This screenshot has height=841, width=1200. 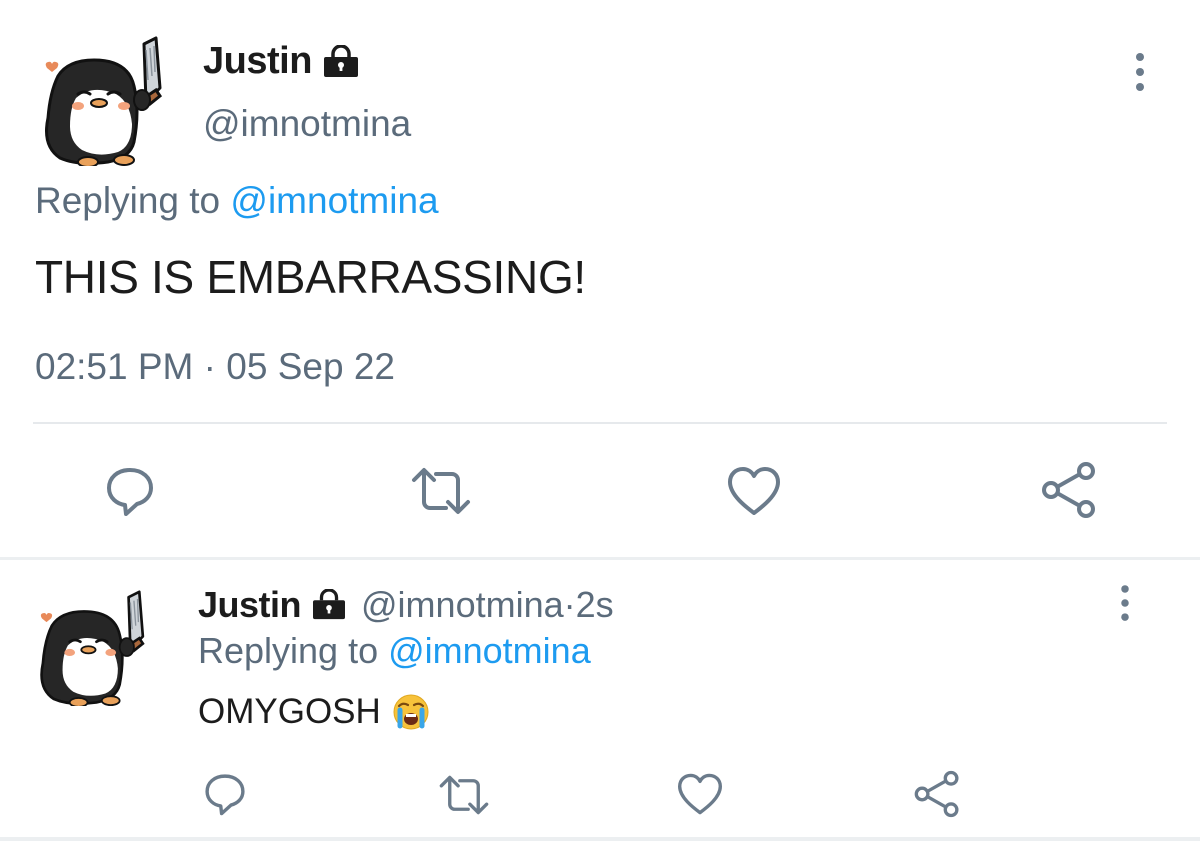 What do you see at coordinates (310, 366) in the screenshot?
I see `tweet-date: 05 Sep 22` at bounding box center [310, 366].